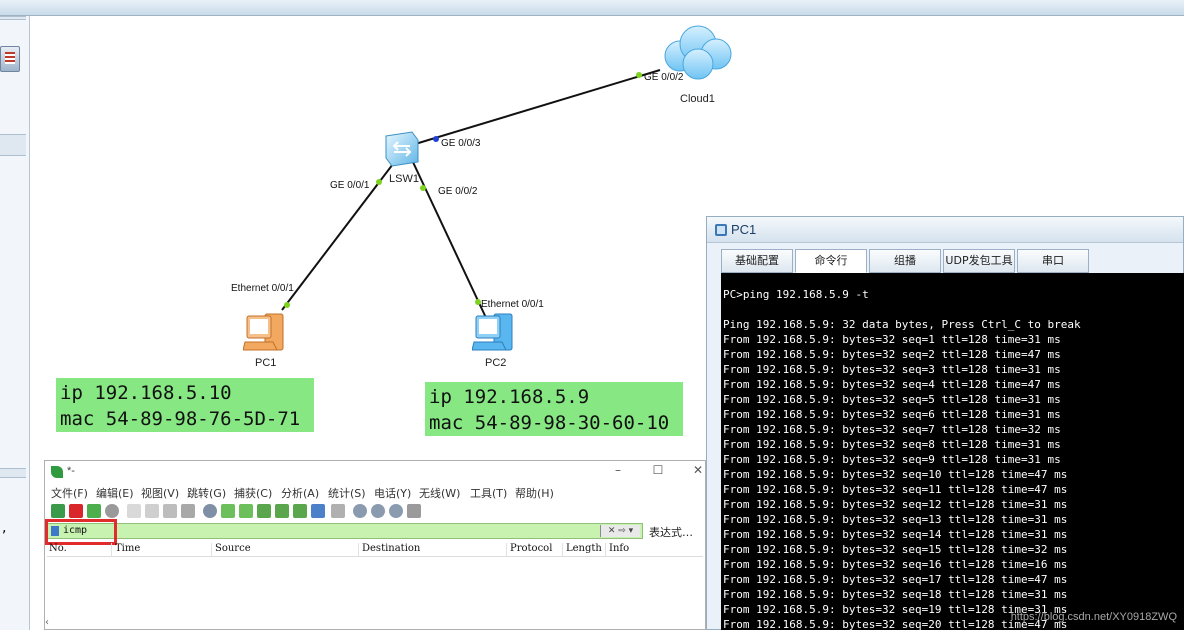 This screenshot has width=1184, height=630. What do you see at coordinates (180, 419) in the screenshot?
I see `pc1-mac-text: mac 54-89-98-76-5D-71` at bounding box center [180, 419].